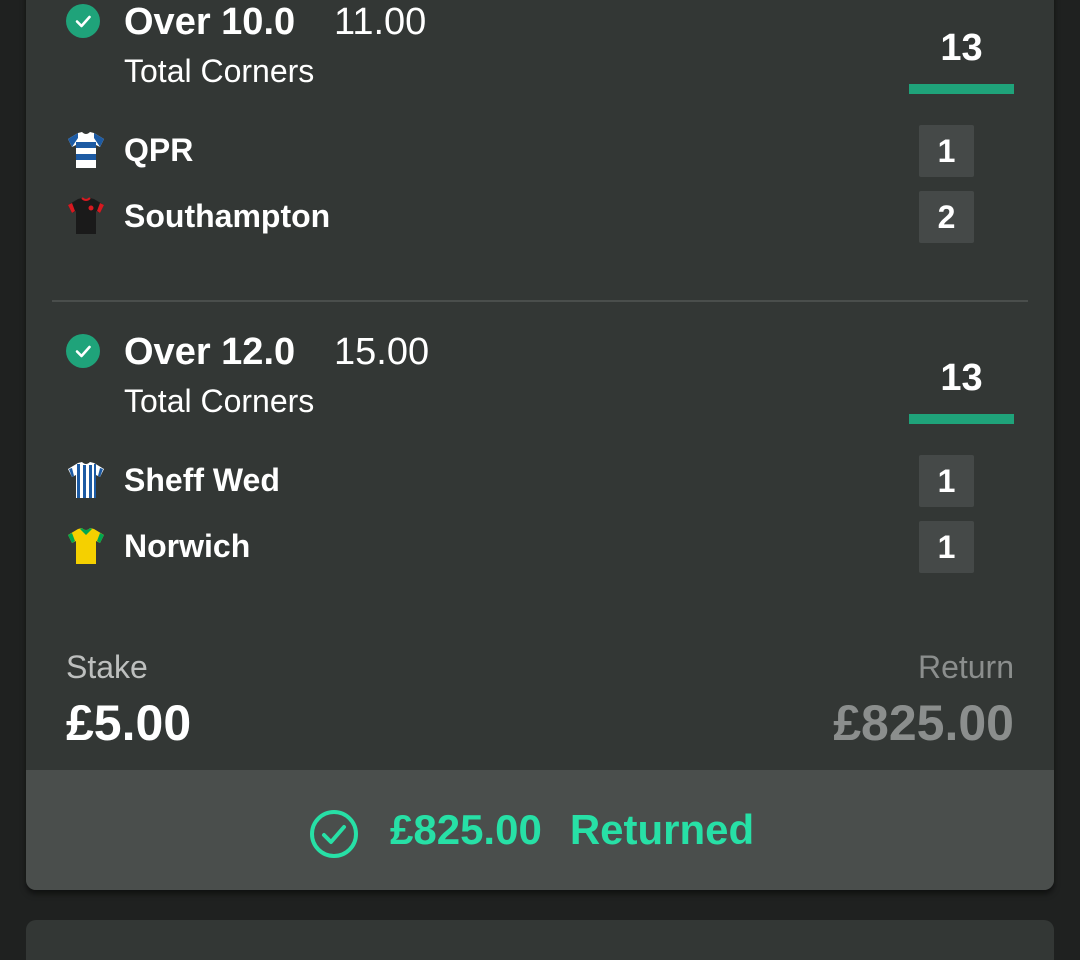 The height and width of the screenshot is (960, 1080). What do you see at coordinates (86, 215) in the screenshot?
I see `southampton-shirt-icon` at bounding box center [86, 215].